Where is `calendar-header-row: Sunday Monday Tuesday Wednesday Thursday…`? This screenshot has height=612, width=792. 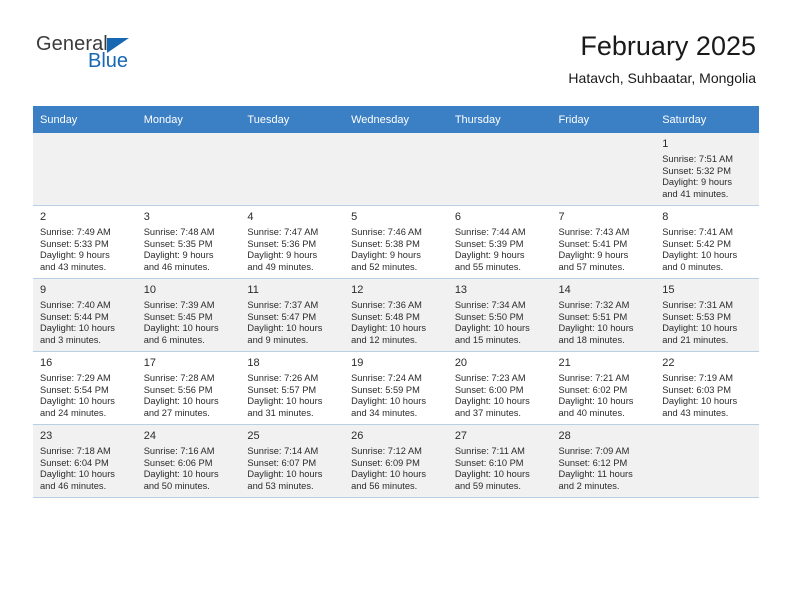
calendar-header-row: Sunday Monday Tuesday Wednesday Thursday… is located at coordinates (396, 119).